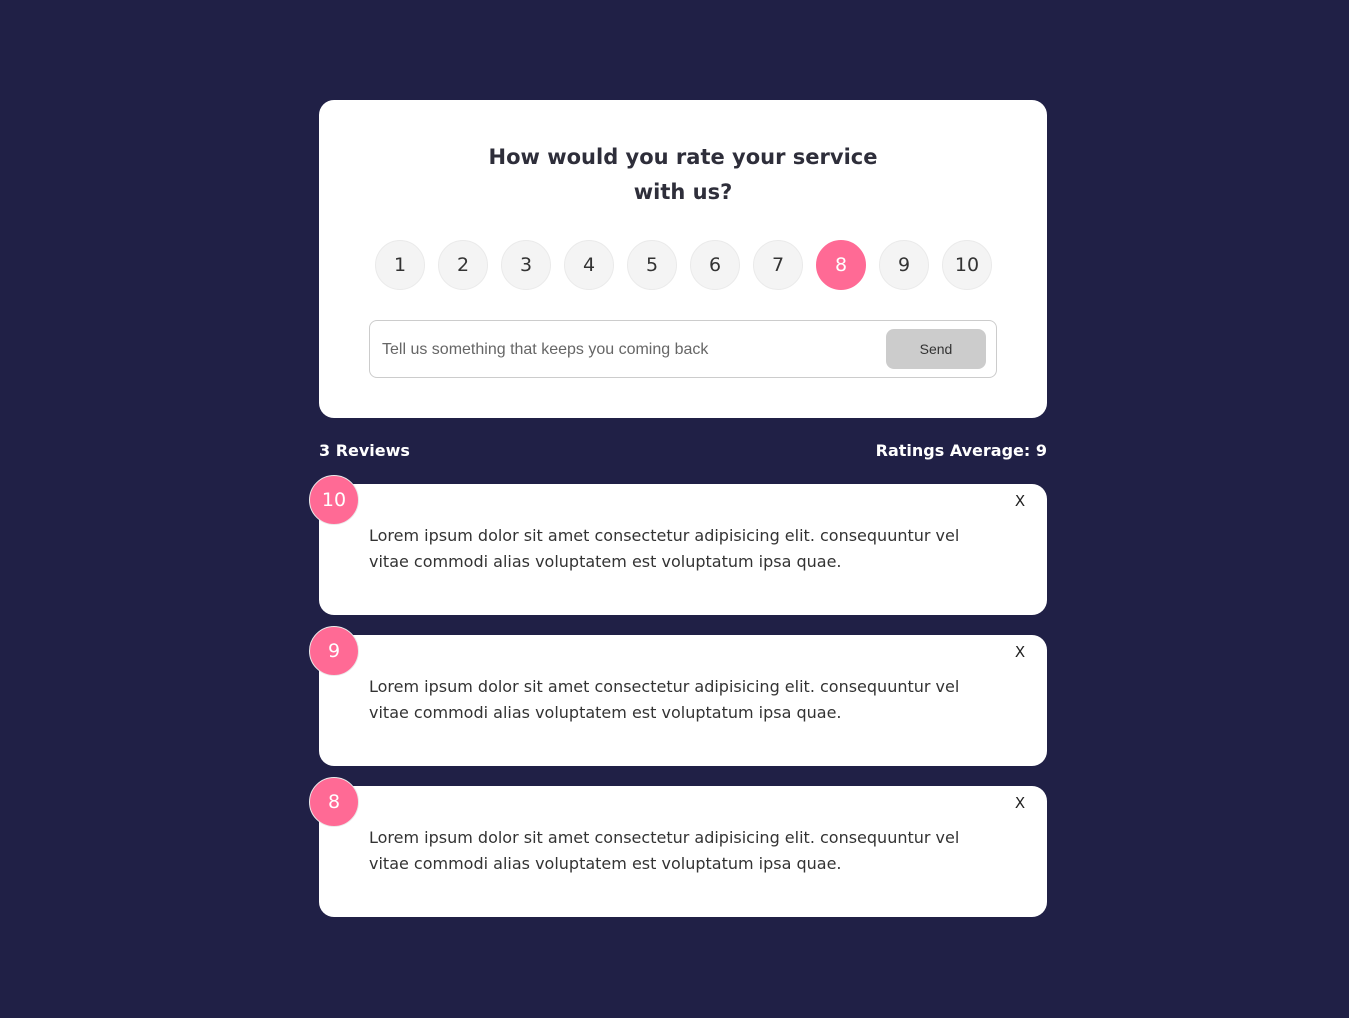 The width and height of the screenshot is (1349, 1018). Describe the element at coordinates (715, 265) in the screenshot. I see `rating-option-6: 6` at that location.